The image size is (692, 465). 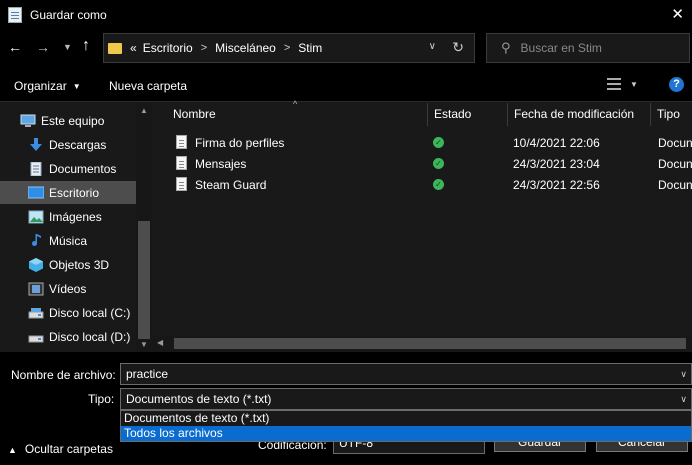 I want to click on forward-arrow-icon: →, so click(x=43, y=47).